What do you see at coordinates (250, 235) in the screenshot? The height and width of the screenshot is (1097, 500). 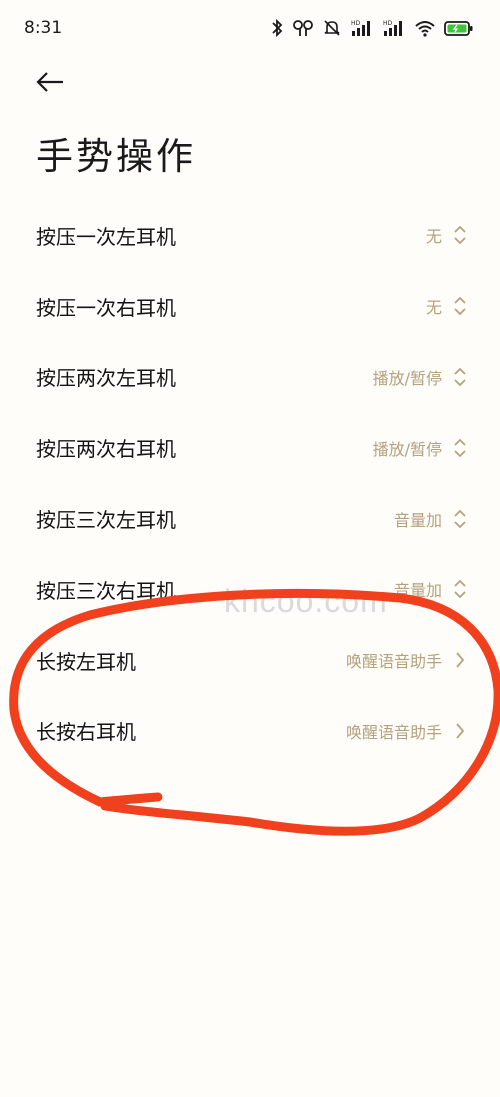 I see `setting-row-press-once-left: 按压一次左耳机 无` at bounding box center [250, 235].